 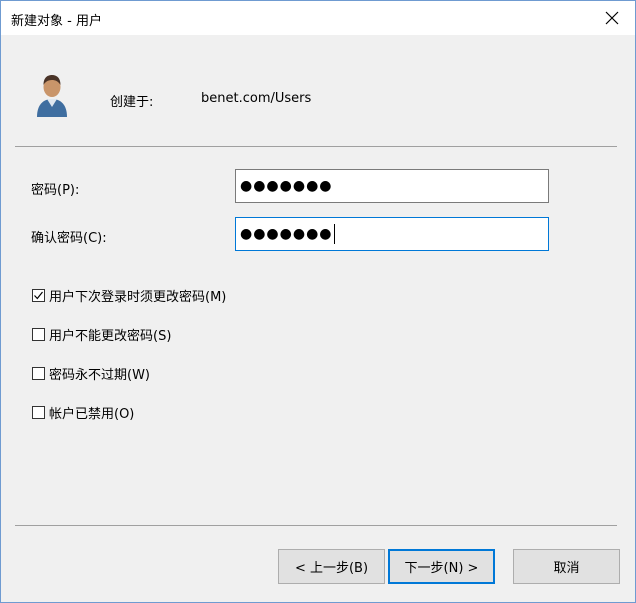 I want to click on password-field: ●●●●●●●, so click(x=392, y=186).